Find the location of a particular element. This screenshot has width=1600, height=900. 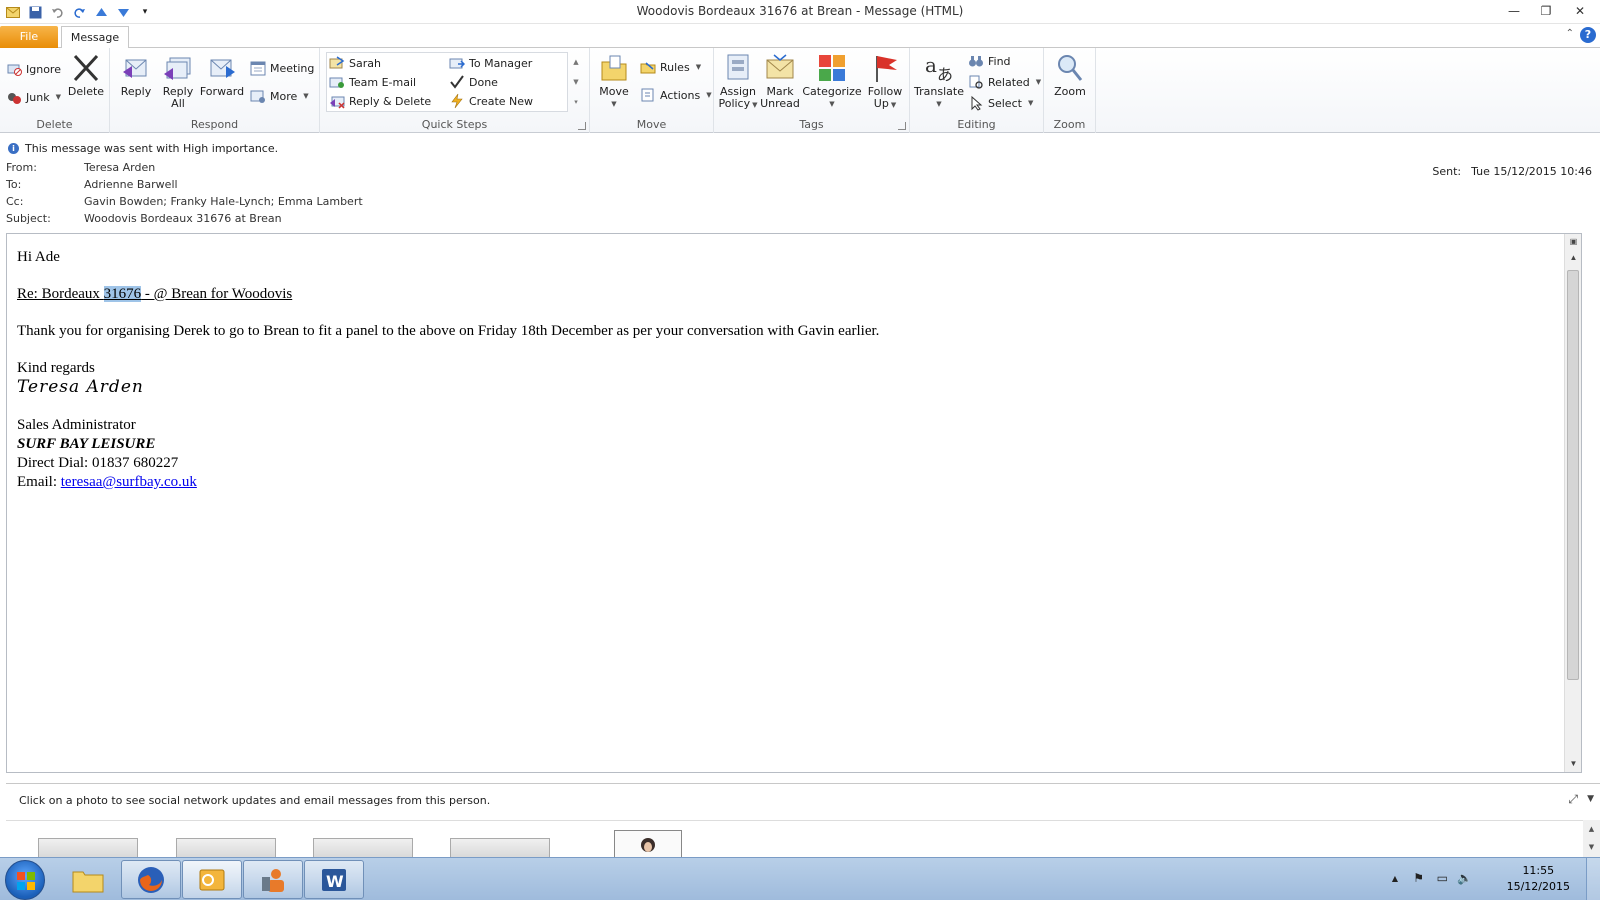

tags-launcher-icon is located at coordinates (902, 126).